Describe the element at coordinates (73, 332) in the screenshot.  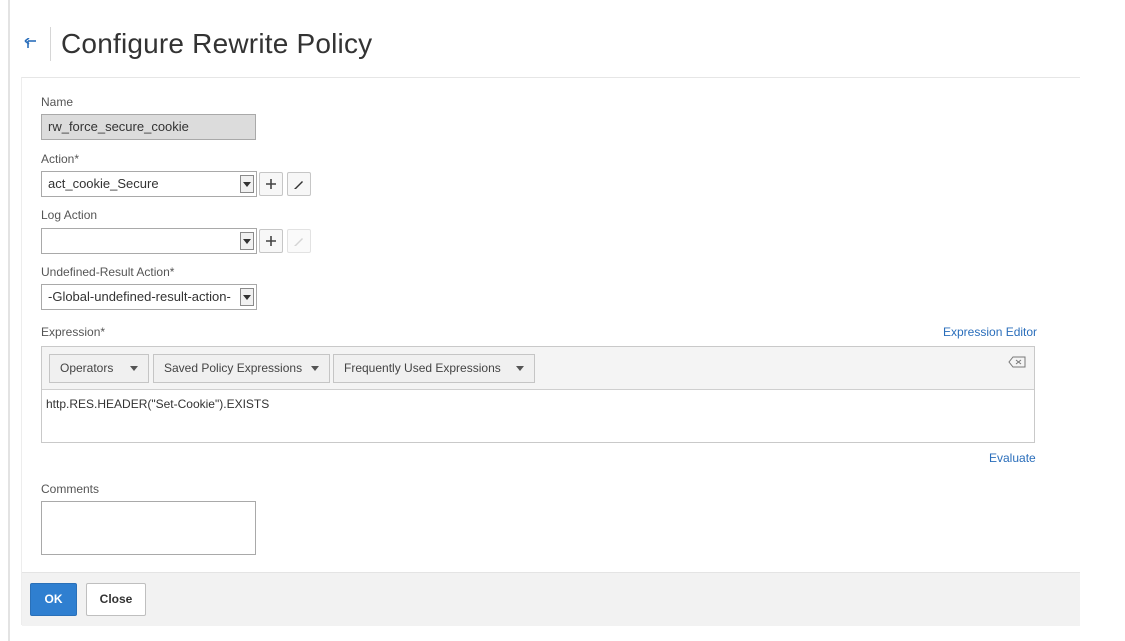
I see `expression-label: Expression*` at that location.